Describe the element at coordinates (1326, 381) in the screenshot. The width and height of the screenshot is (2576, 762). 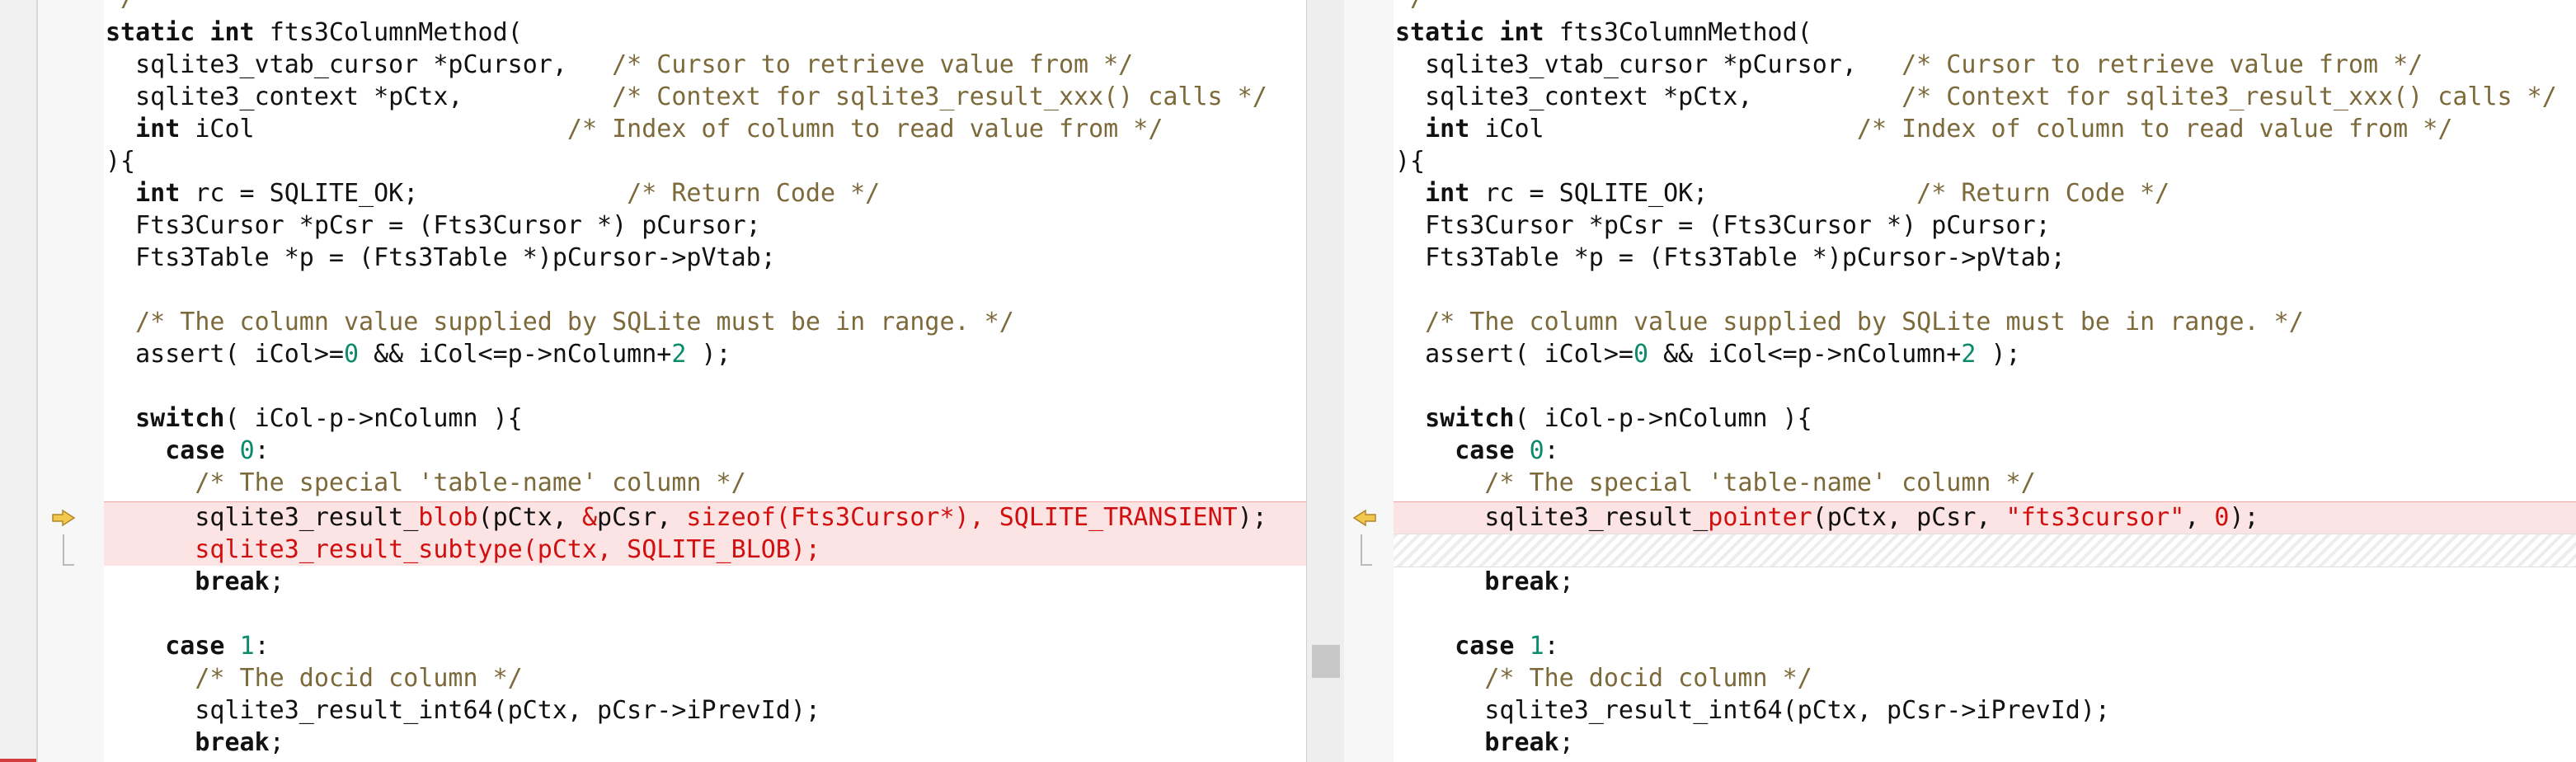
I see `vertical-scrollbar` at that location.